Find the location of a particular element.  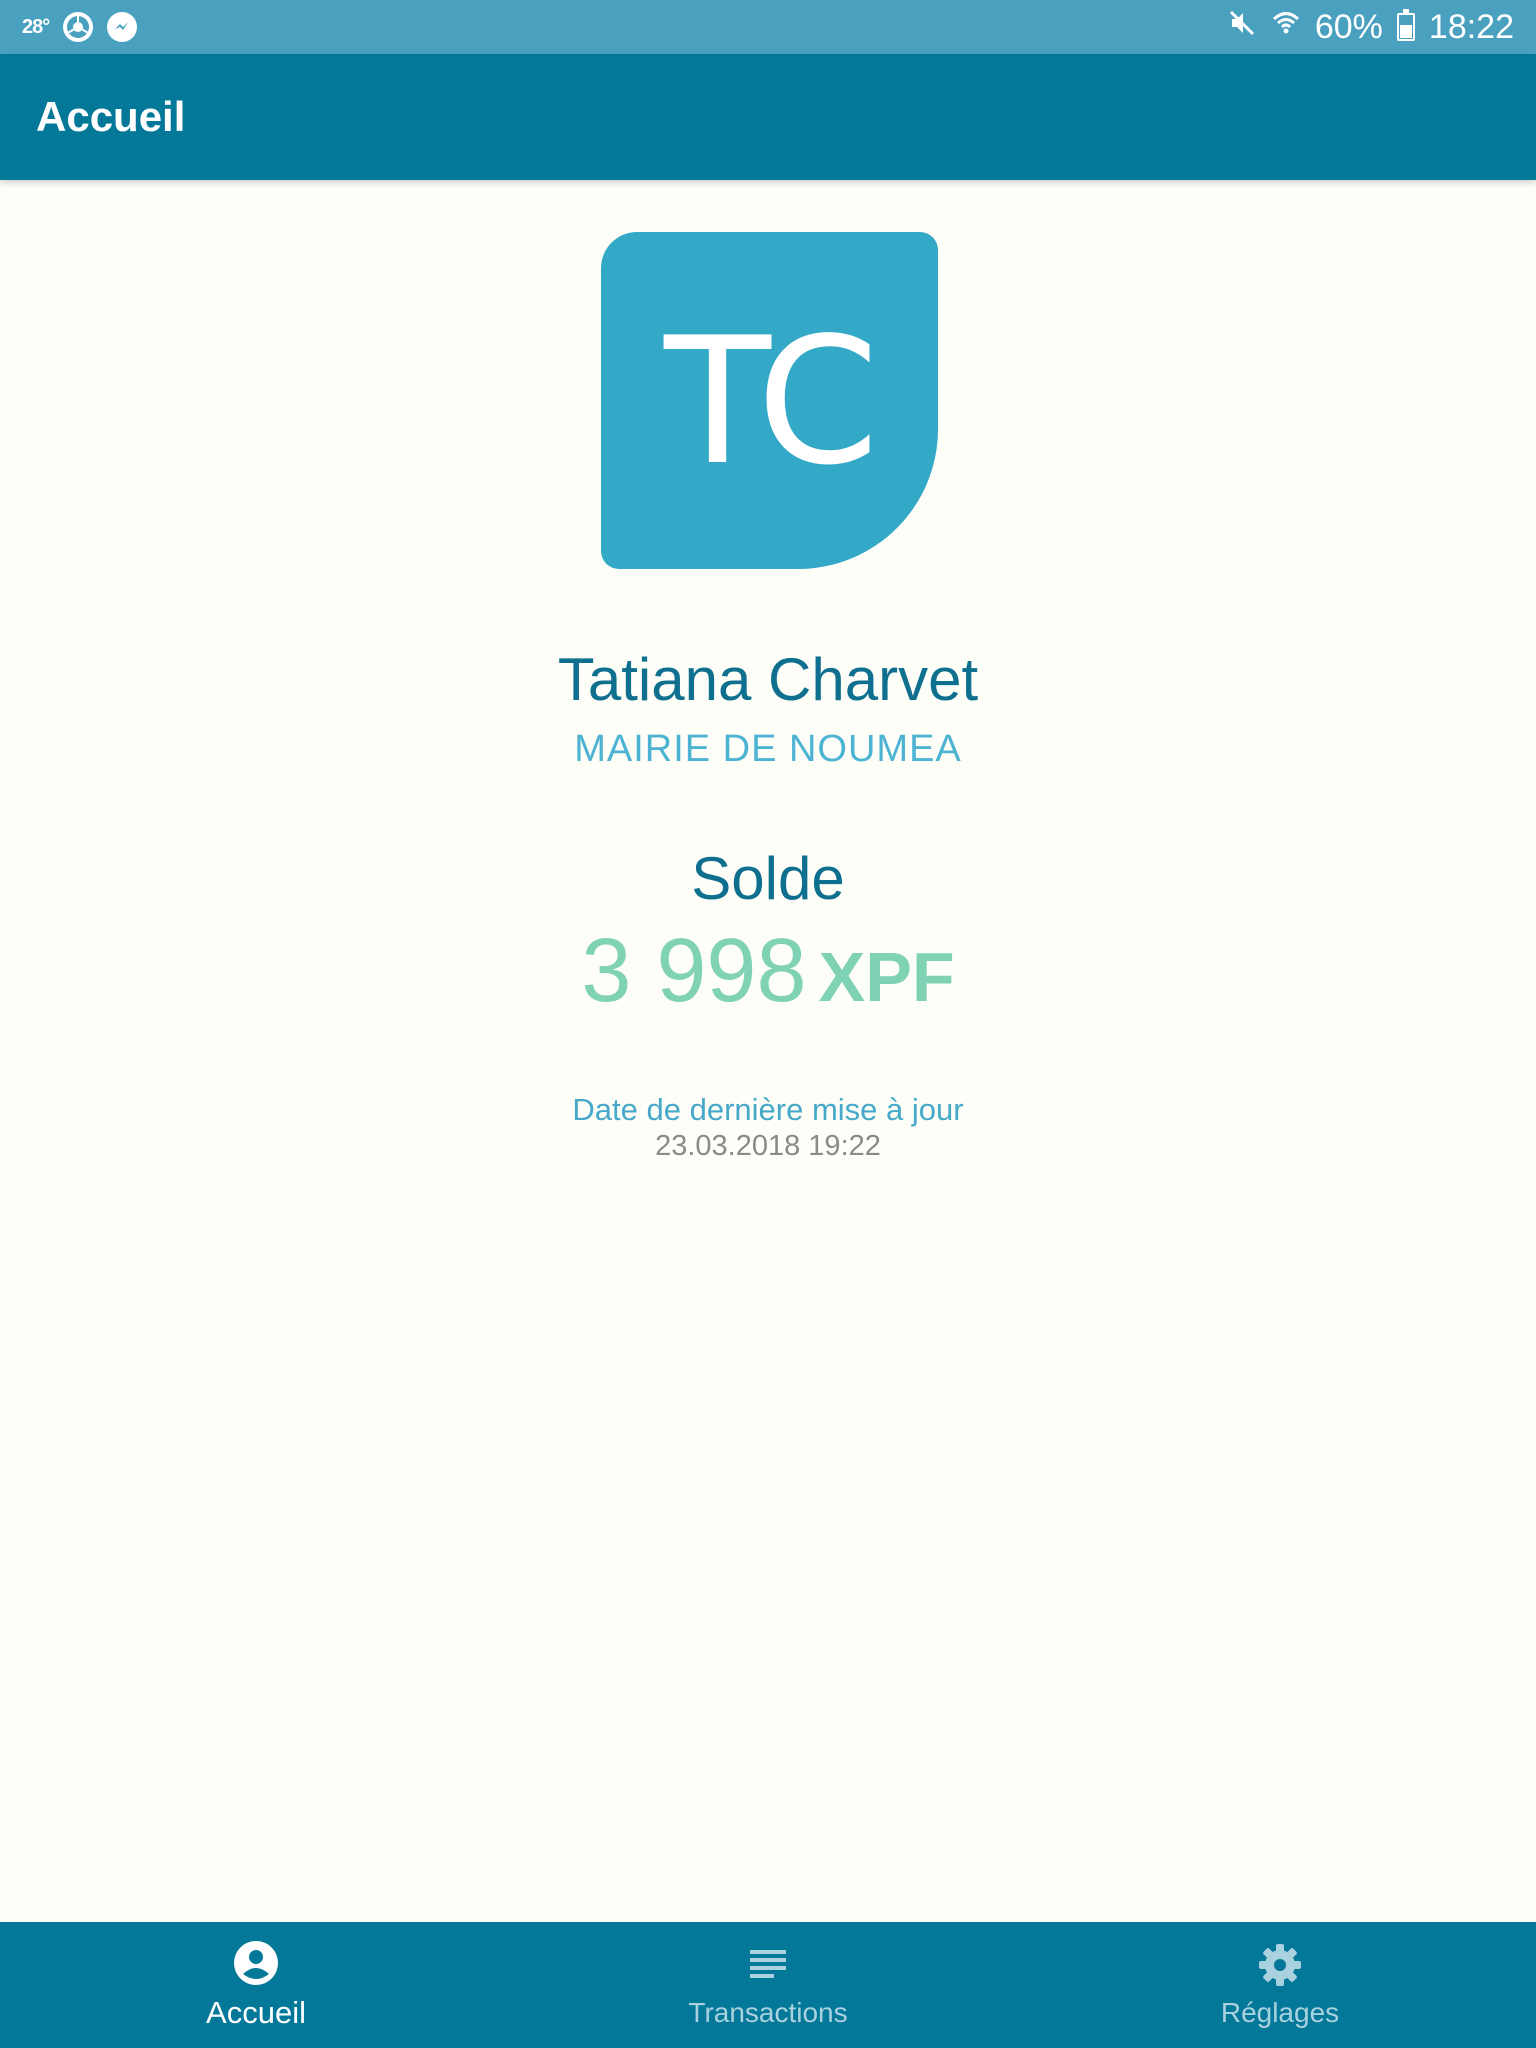

nav-label-transactions: Transactions is located at coordinates (768, 2012).